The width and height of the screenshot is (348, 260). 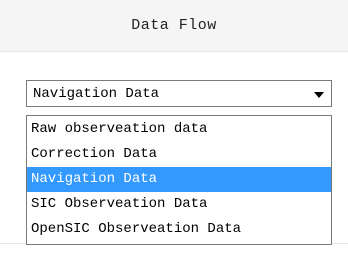 I want to click on dropdown-option-opensic-observation: OpenSIC Observeation Data, so click(x=179, y=229).